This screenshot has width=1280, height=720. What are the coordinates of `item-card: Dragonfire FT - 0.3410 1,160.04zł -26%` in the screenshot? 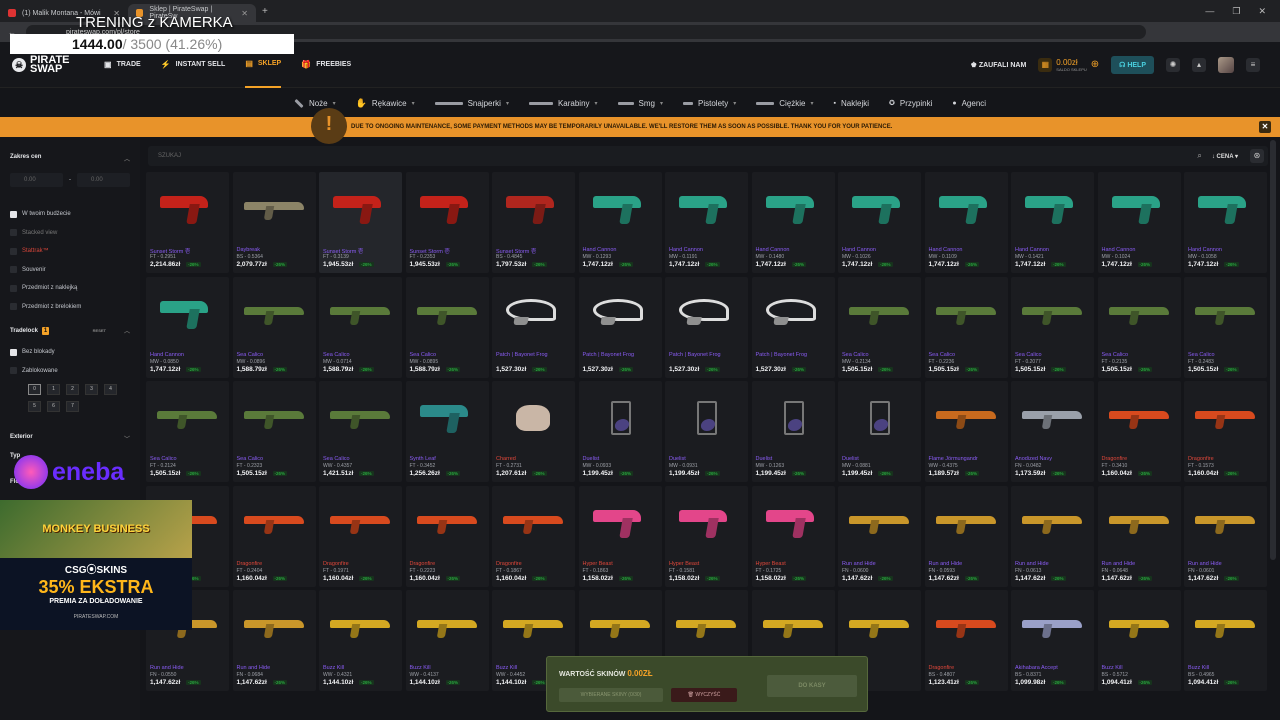 It's located at (1139, 431).